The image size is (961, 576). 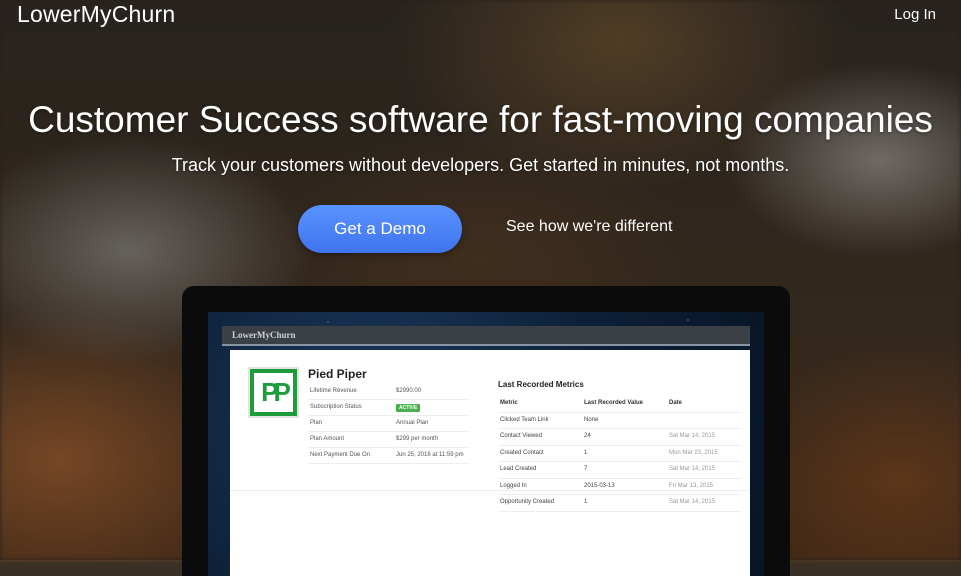 What do you see at coordinates (96, 14) in the screenshot?
I see `brand-logo: LowerMyChurn` at bounding box center [96, 14].